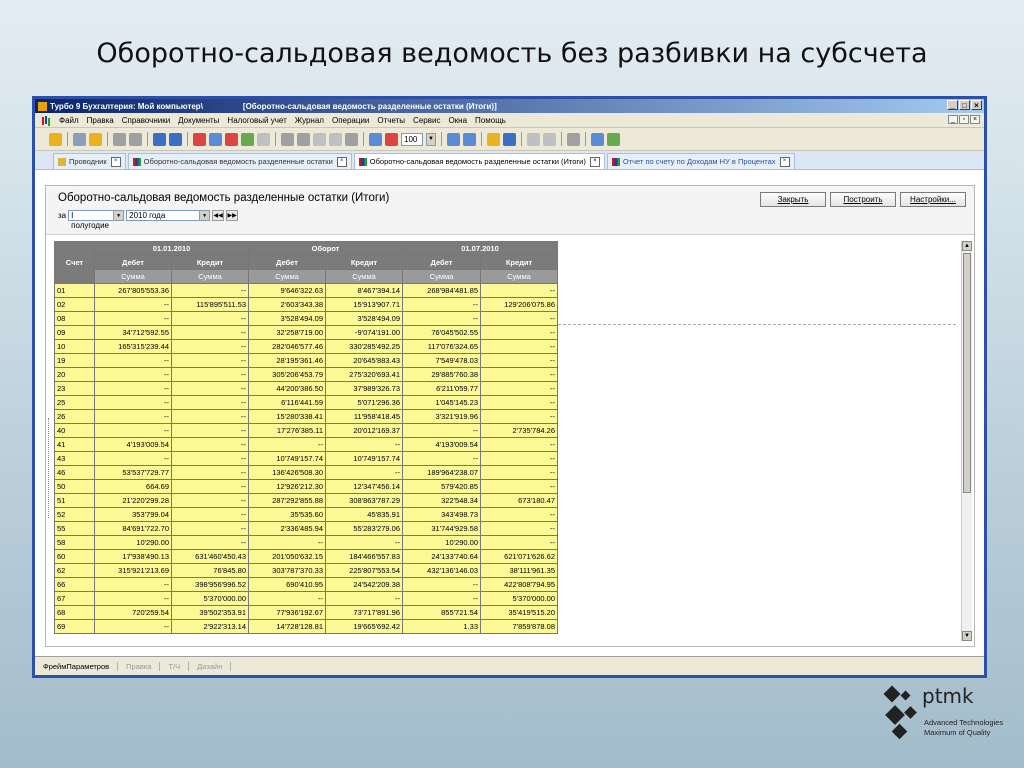 The image size is (1024, 768). What do you see at coordinates (364, 374) in the screenshot?
I see `amount-cell: 275'320'693.41` at bounding box center [364, 374].